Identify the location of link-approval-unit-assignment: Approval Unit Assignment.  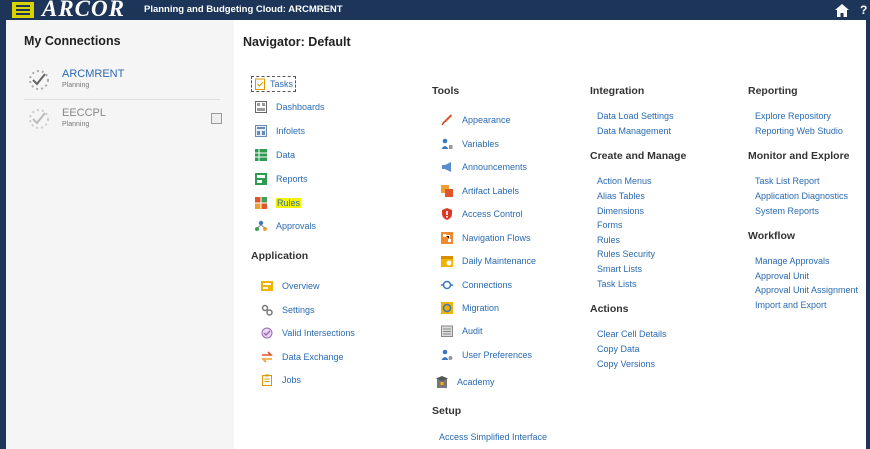
(806, 290).